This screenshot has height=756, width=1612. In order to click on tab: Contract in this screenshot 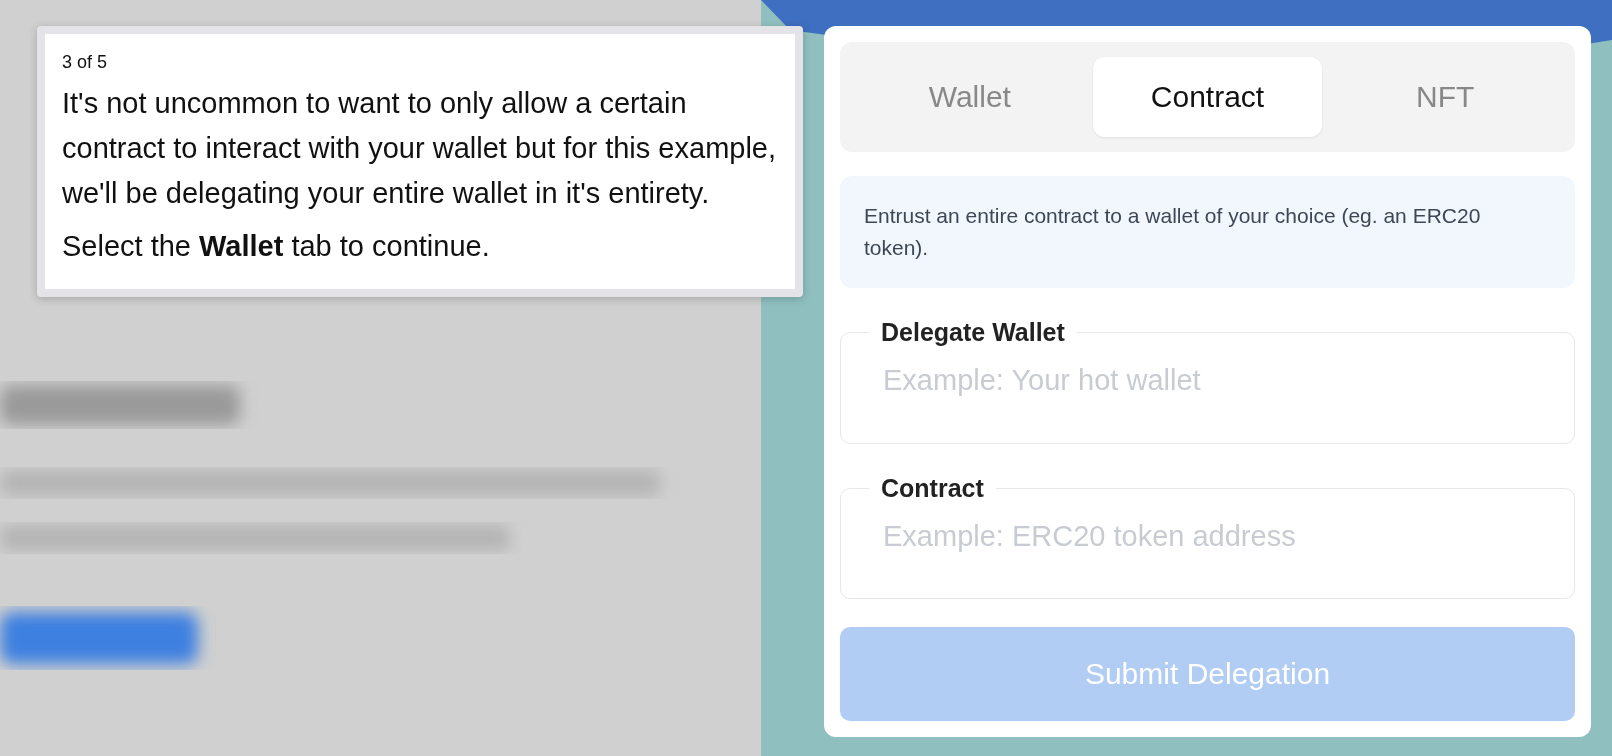, I will do `click(1207, 97)`.